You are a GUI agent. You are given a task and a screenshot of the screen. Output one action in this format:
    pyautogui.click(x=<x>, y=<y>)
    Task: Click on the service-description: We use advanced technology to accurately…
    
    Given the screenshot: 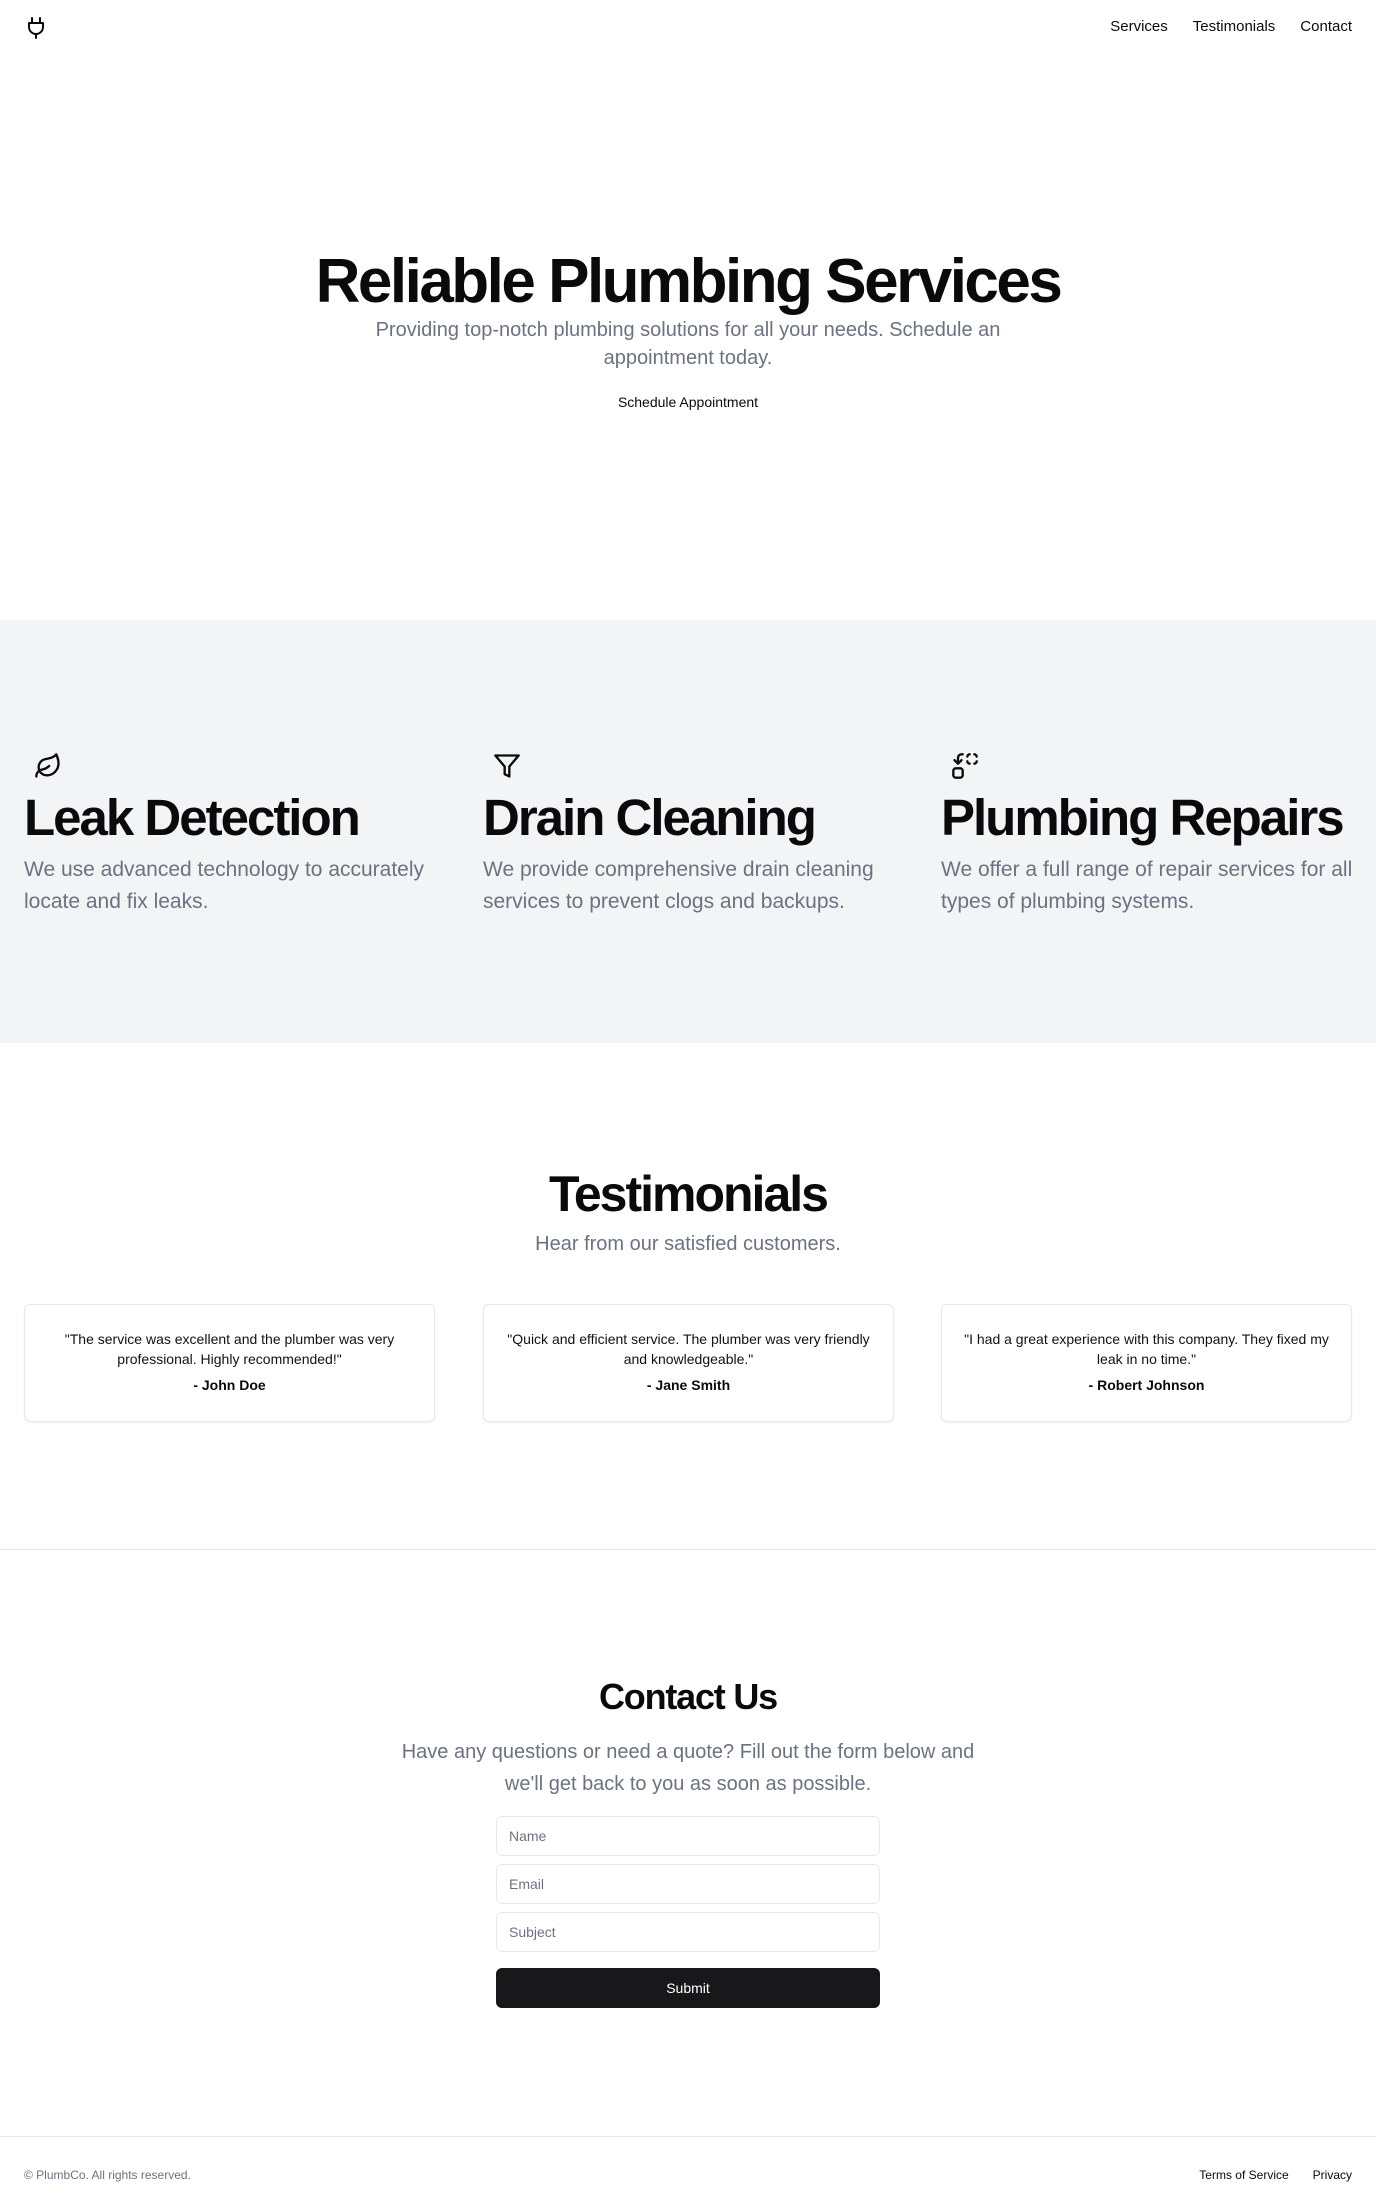 What is the action you would take?
    pyautogui.click(x=224, y=886)
    